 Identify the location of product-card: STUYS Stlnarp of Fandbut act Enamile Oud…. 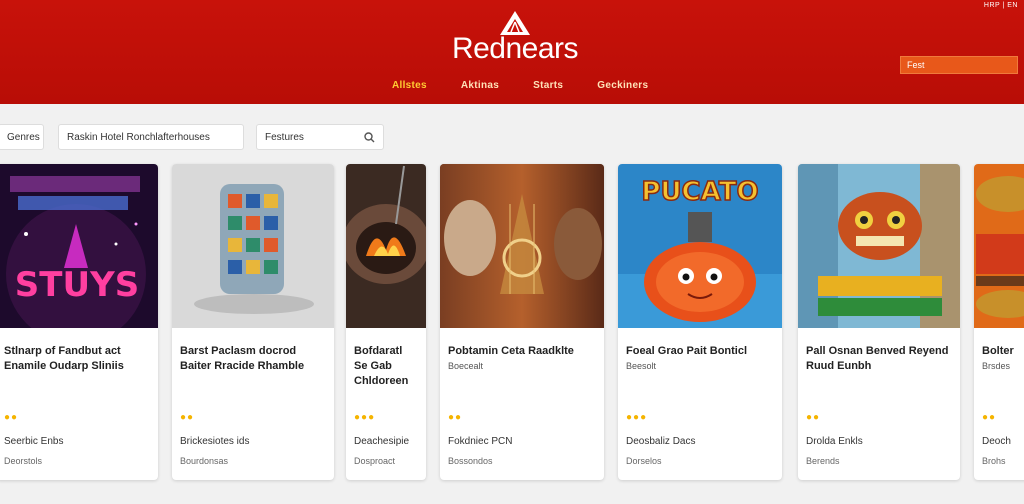
(79, 322).